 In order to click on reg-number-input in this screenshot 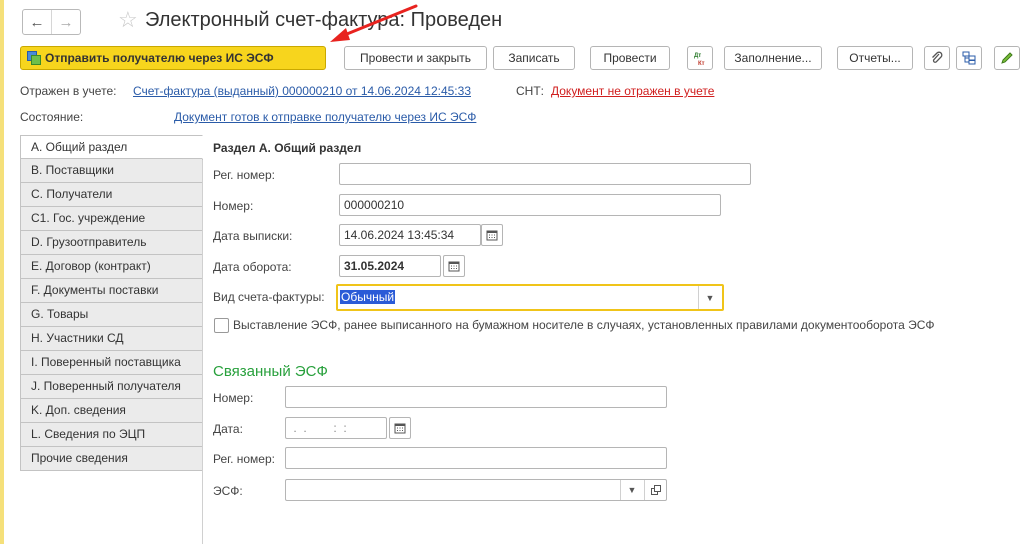, I will do `click(545, 174)`.